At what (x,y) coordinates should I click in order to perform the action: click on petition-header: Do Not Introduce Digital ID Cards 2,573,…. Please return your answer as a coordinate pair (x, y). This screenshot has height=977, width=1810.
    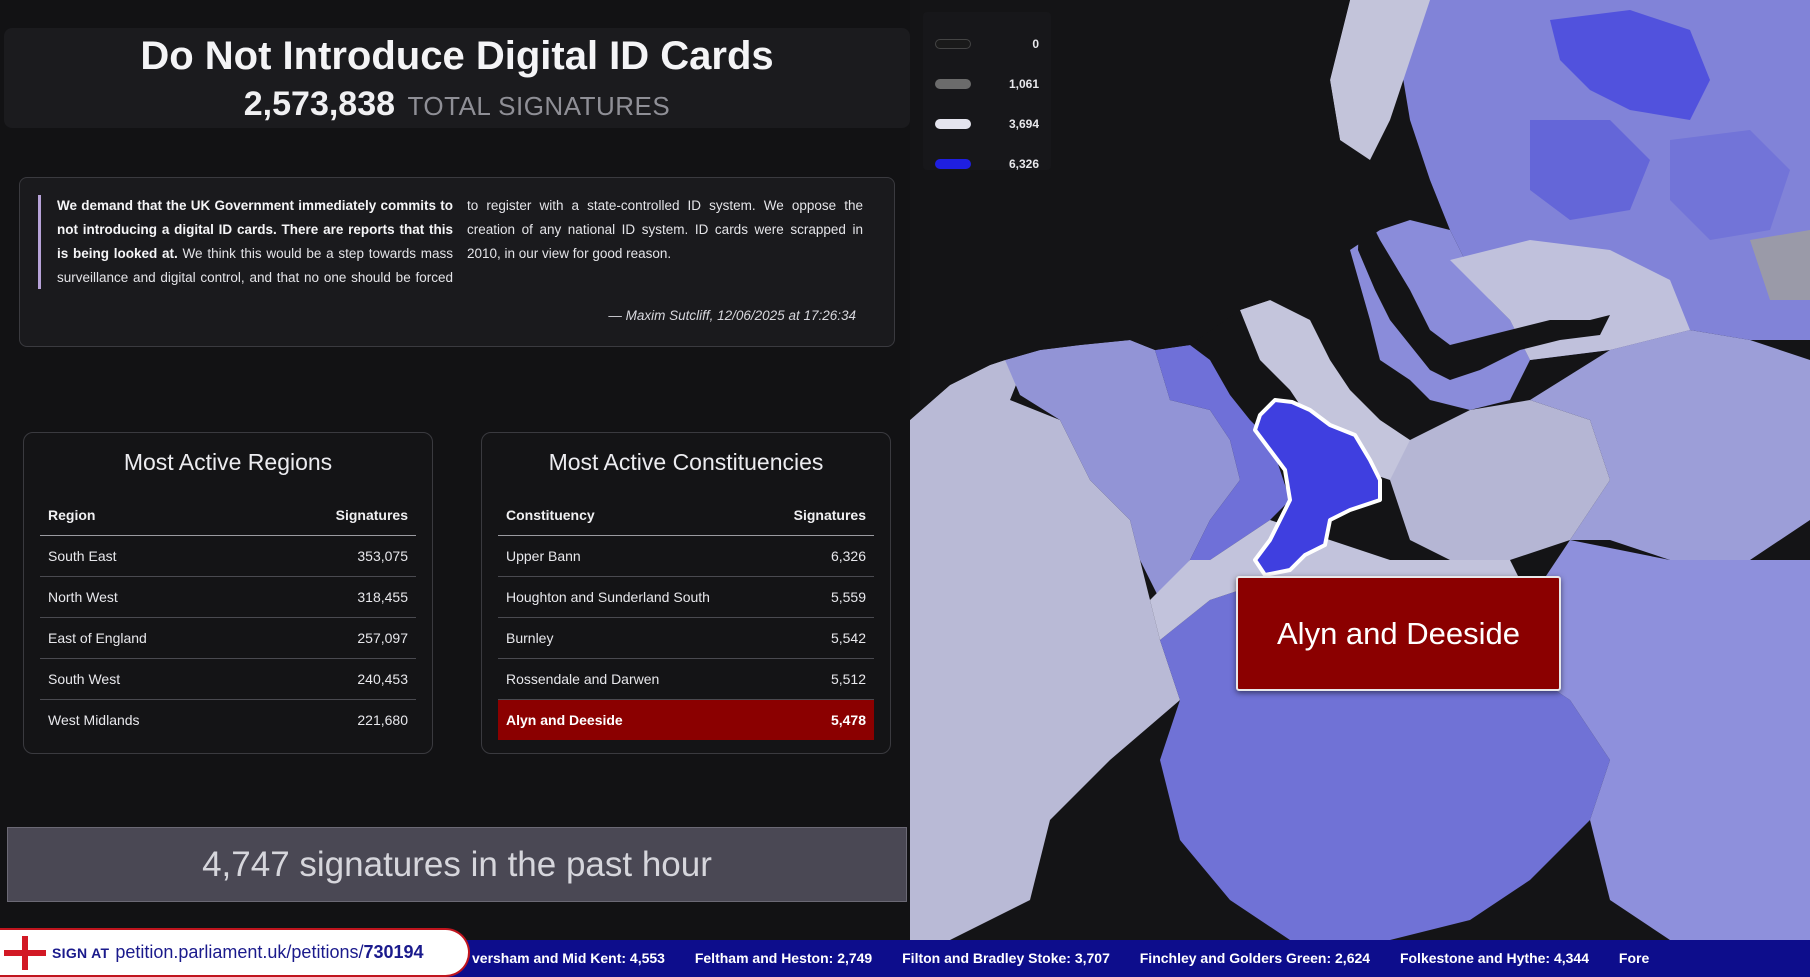
    Looking at the image, I should click on (457, 78).